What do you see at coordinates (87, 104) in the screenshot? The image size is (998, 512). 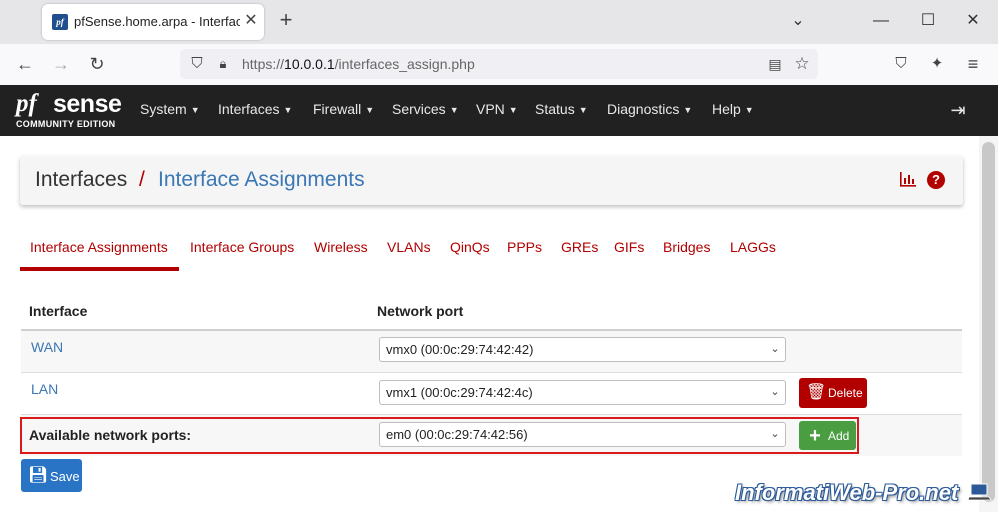 I see `logo-sense: sense` at bounding box center [87, 104].